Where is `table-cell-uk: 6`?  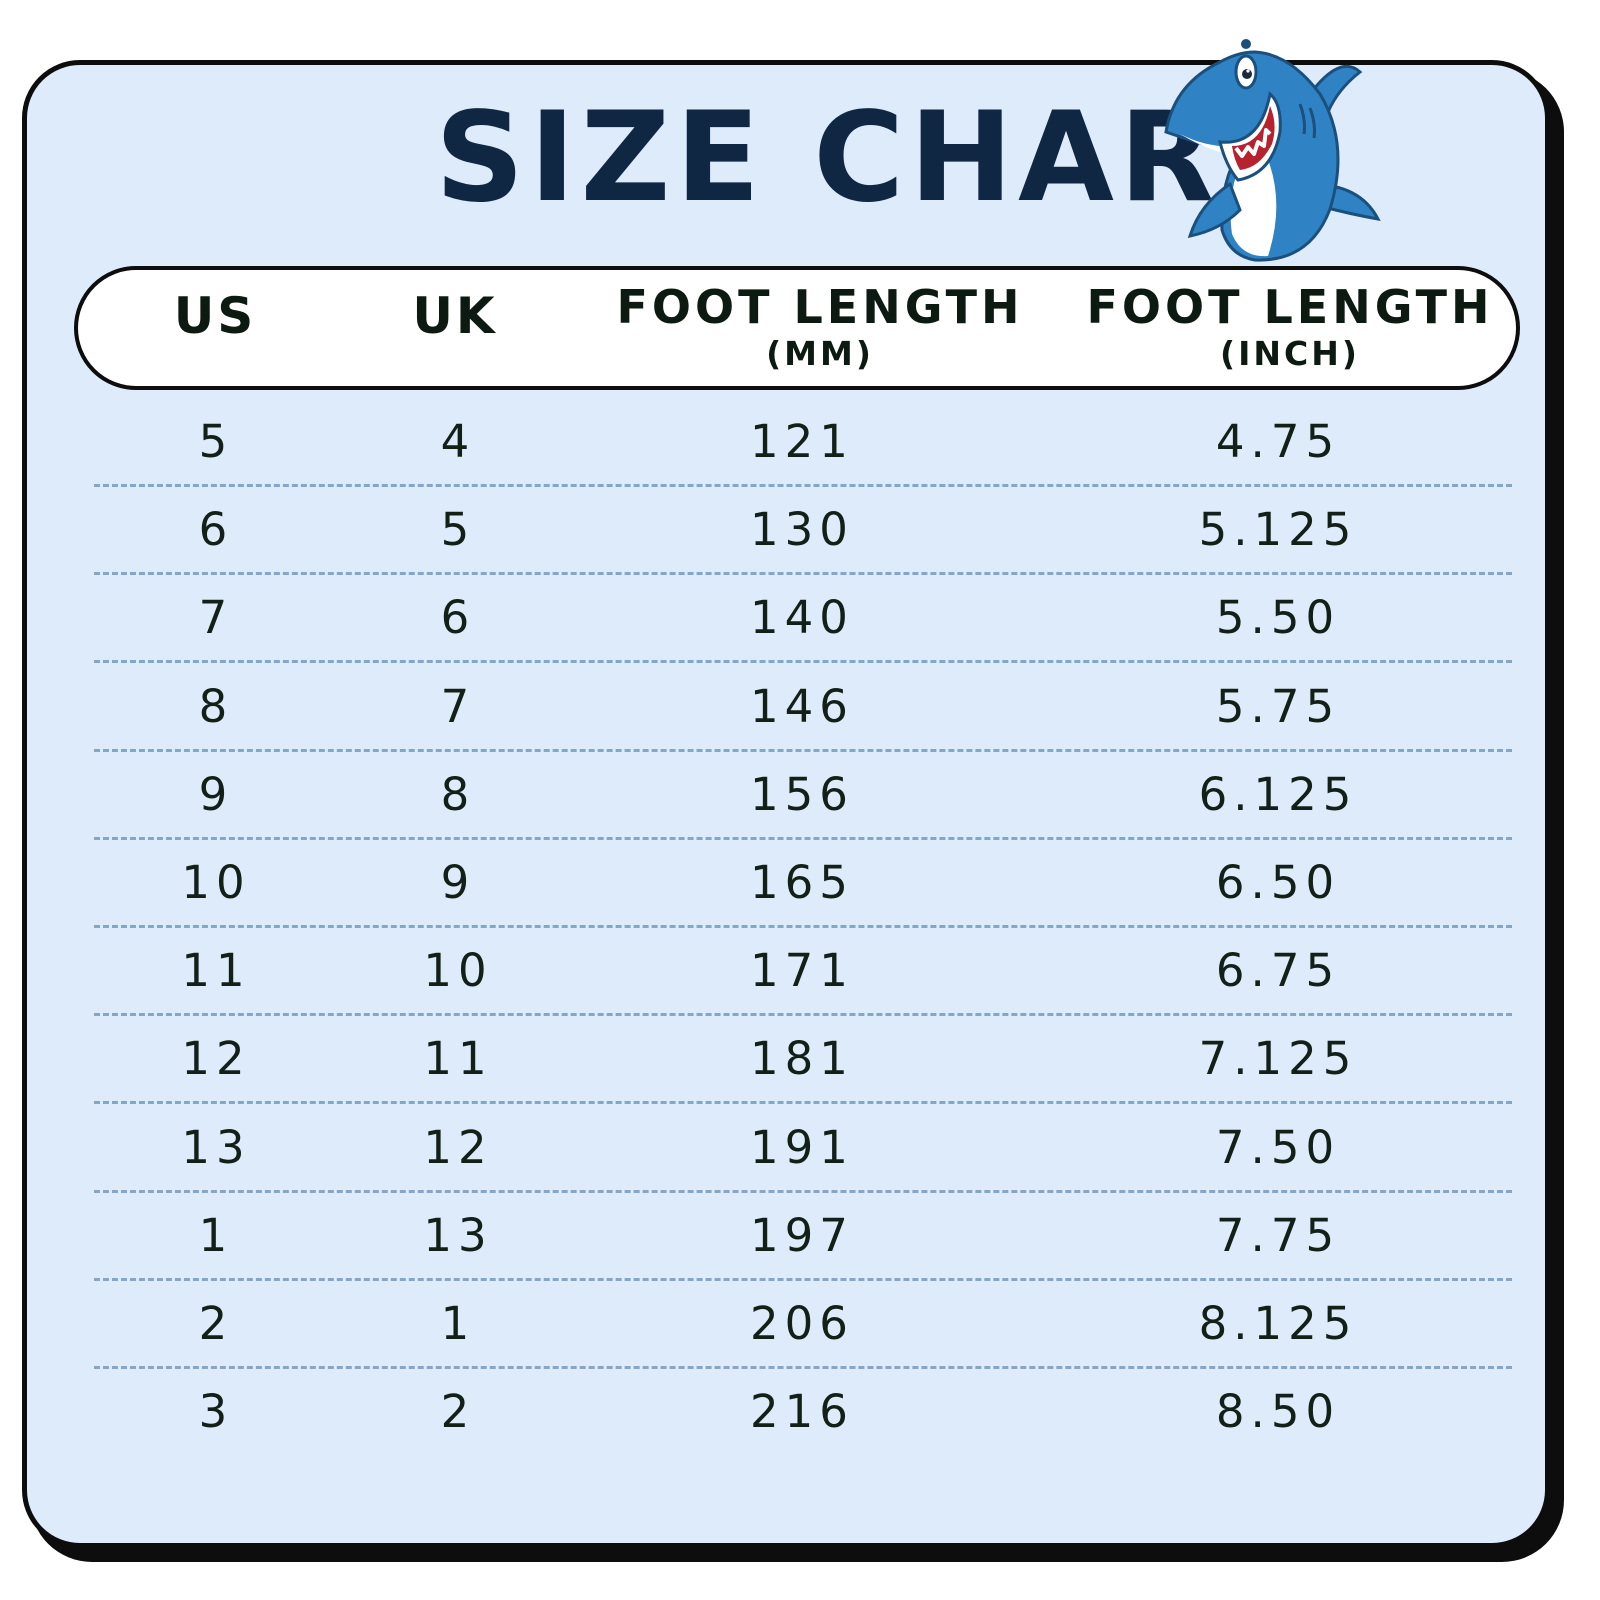
table-cell-uk: 6 is located at coordinates (458, 618).